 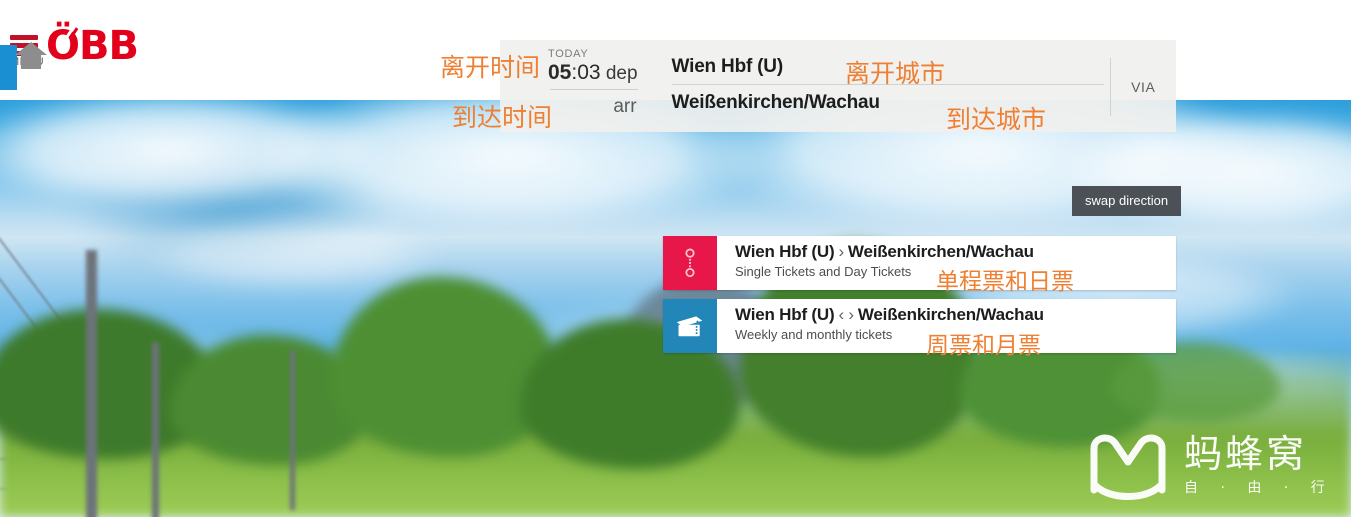 I want to click on home-icon, so click(x=31, y=55).